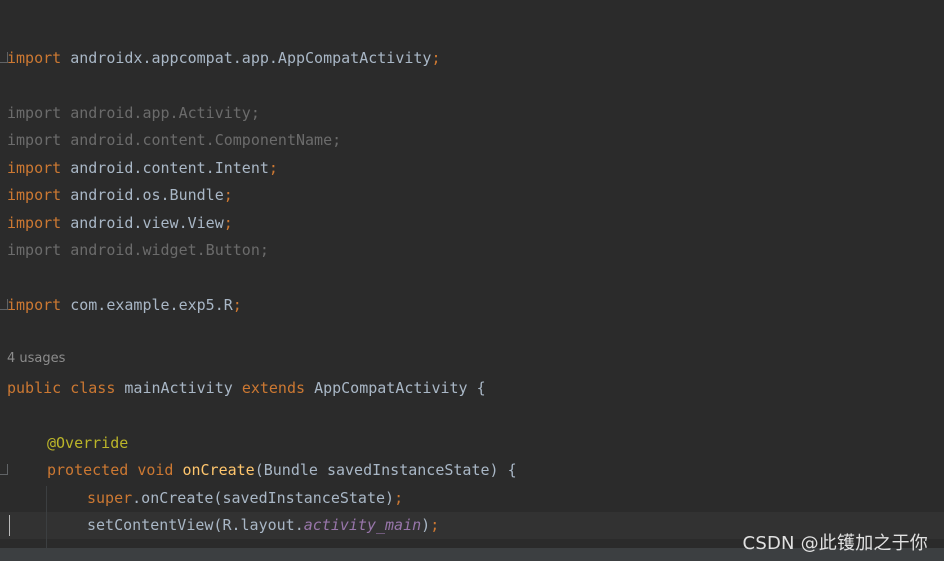  Describe the element at coordinates (835, 543) in the screenshot. I see `csdn-watermark: CSDN @此镬加之于你` at that location.